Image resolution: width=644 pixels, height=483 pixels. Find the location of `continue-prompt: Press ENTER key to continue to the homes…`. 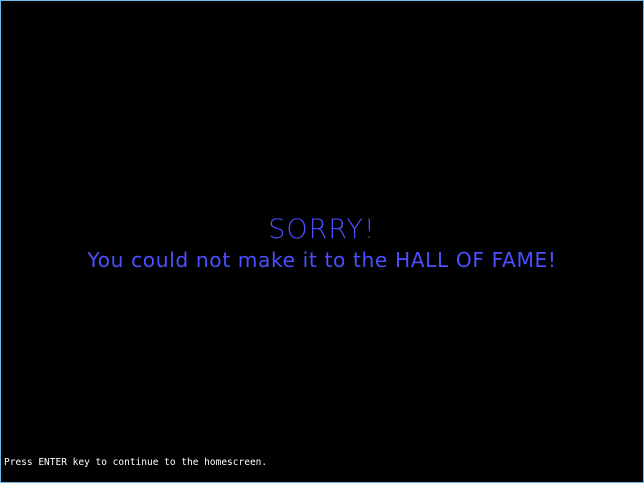

continue-prompt: Press ENTER key to continue to the homes… is located at coordinates (136, 462).